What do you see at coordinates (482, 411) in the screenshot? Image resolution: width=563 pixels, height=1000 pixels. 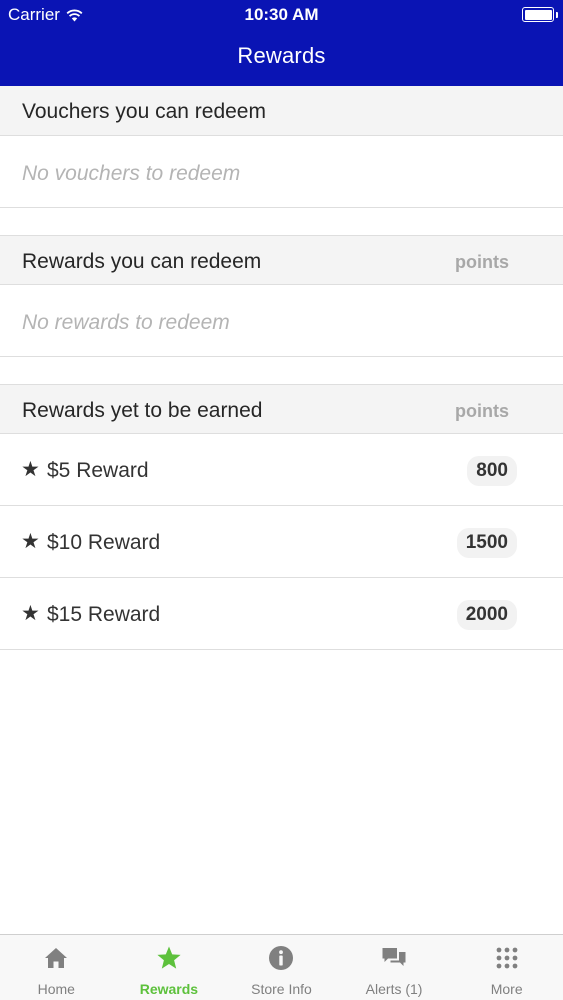 I see `to-earn-points-label: points` at bounding box center [482, 411].